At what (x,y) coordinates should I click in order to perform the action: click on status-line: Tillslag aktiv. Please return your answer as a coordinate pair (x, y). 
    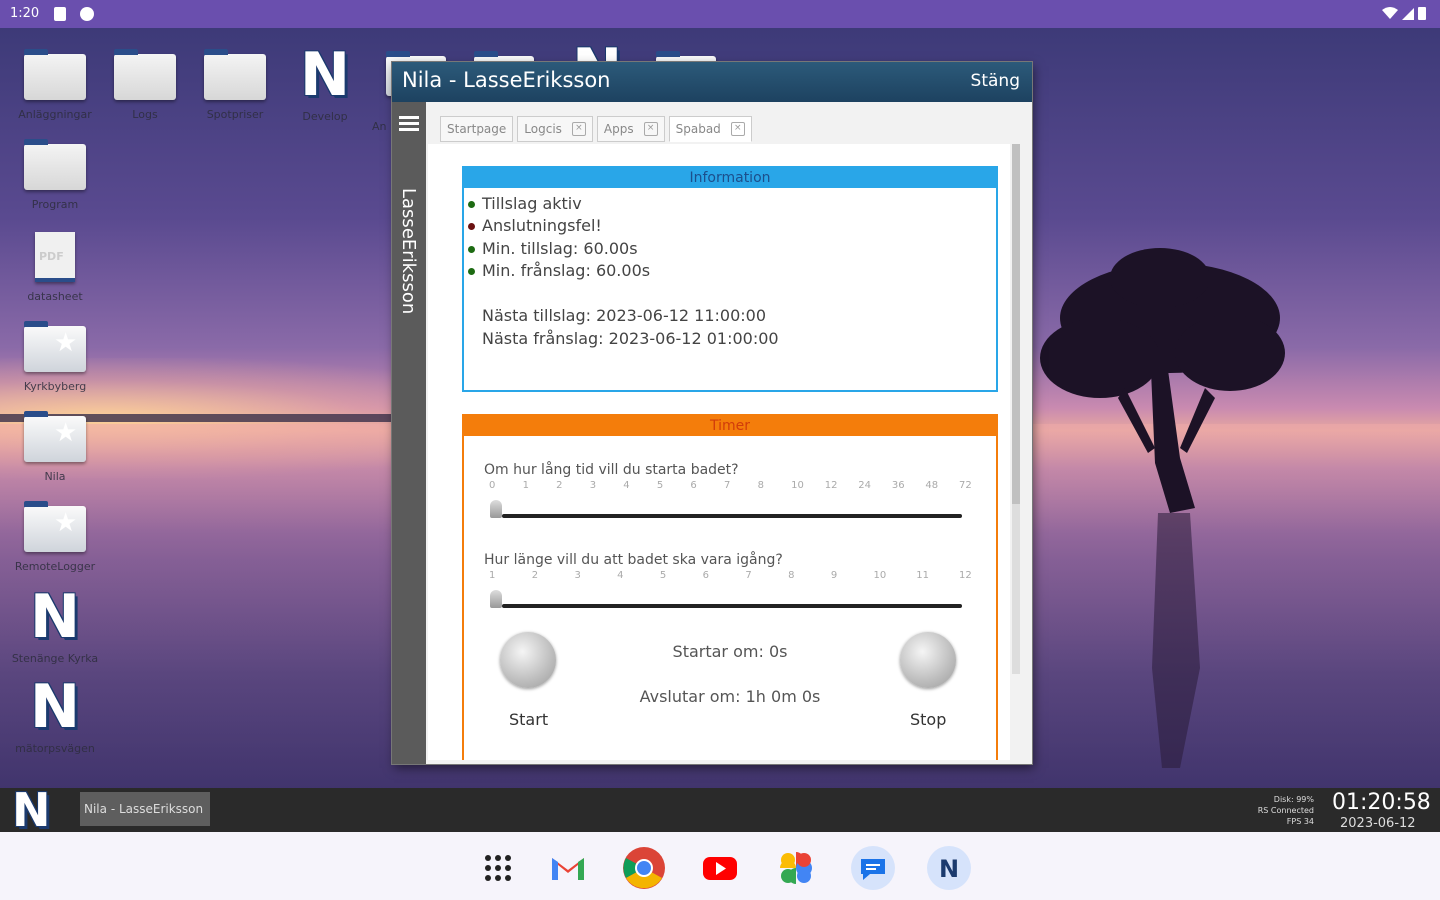
    Looking at the image, I should click on (525, 203).